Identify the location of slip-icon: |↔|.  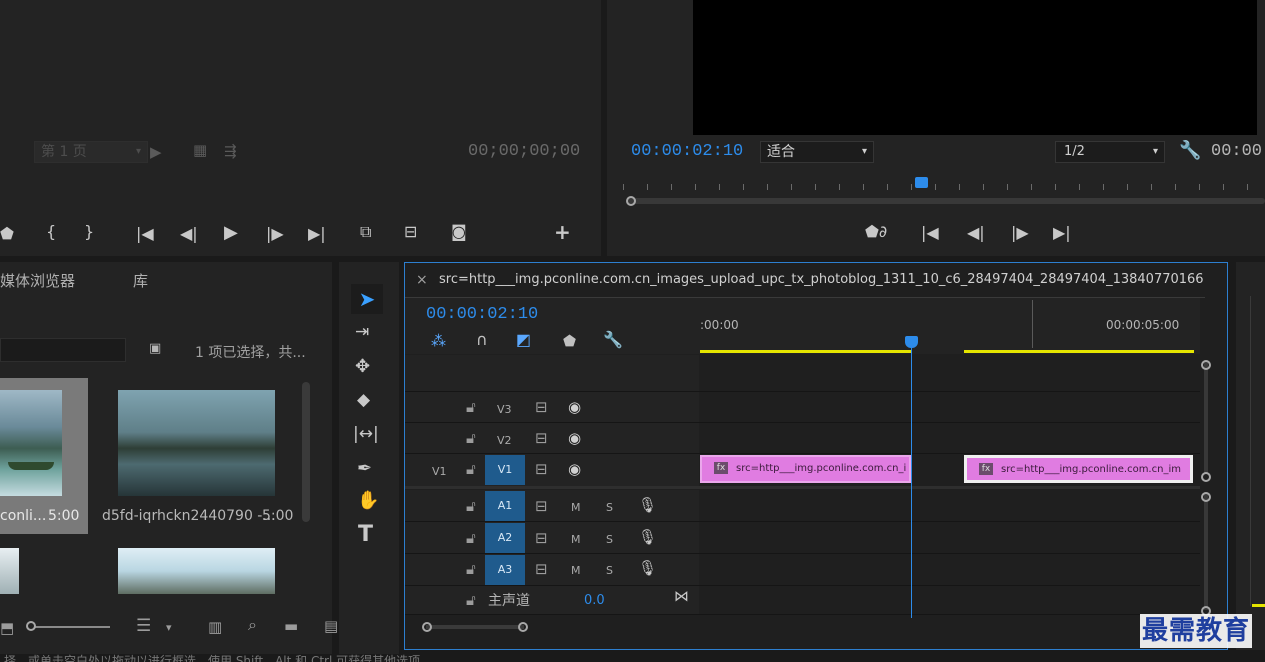
(366, 434).